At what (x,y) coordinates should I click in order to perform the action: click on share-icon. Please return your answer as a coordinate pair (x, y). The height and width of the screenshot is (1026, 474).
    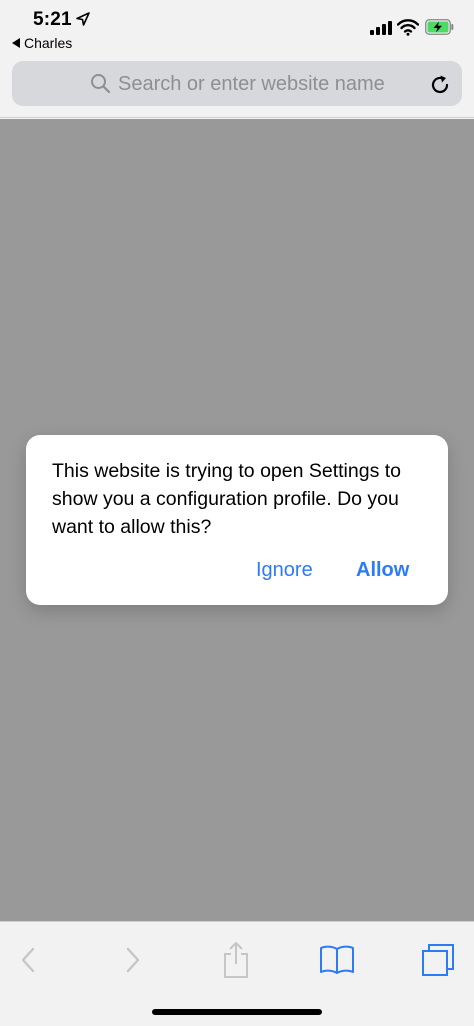
    Looking at the image, I should click on (236, 960).